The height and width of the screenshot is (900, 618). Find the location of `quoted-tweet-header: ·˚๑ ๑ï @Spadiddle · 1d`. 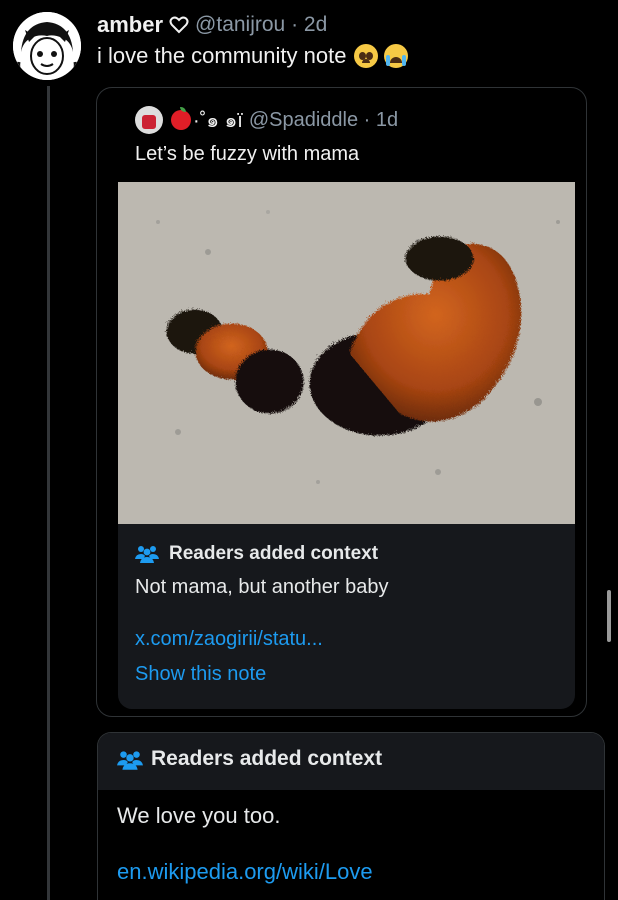

quoted-tweet-header: ·˚๑ ๑ï @Spadiddle · 1d is located at coordinates (266, 120).